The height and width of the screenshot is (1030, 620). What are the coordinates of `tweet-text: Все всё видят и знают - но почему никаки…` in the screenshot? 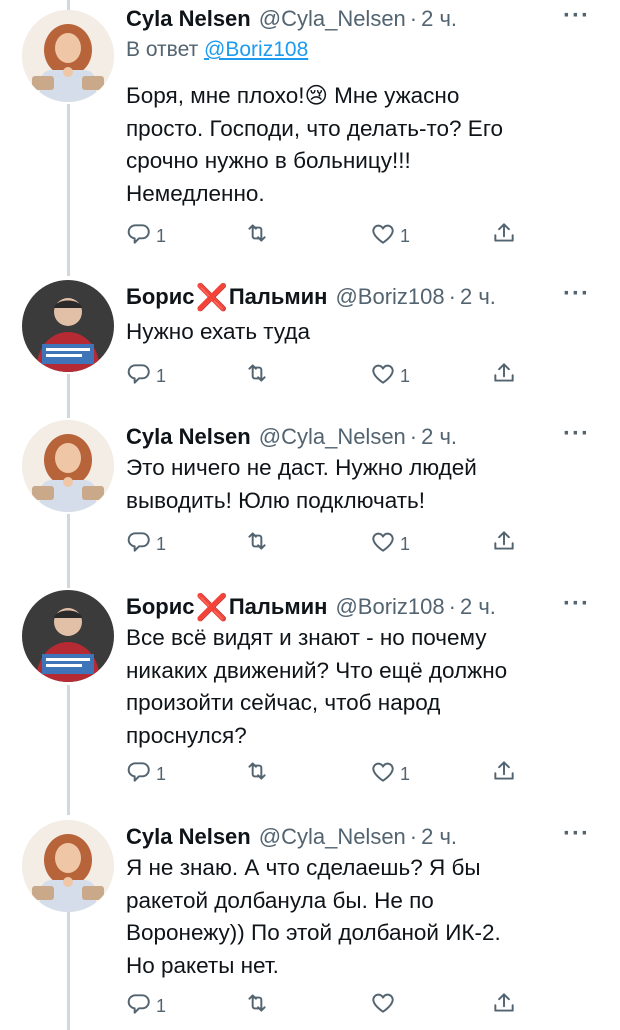 It's located at (317, 686).